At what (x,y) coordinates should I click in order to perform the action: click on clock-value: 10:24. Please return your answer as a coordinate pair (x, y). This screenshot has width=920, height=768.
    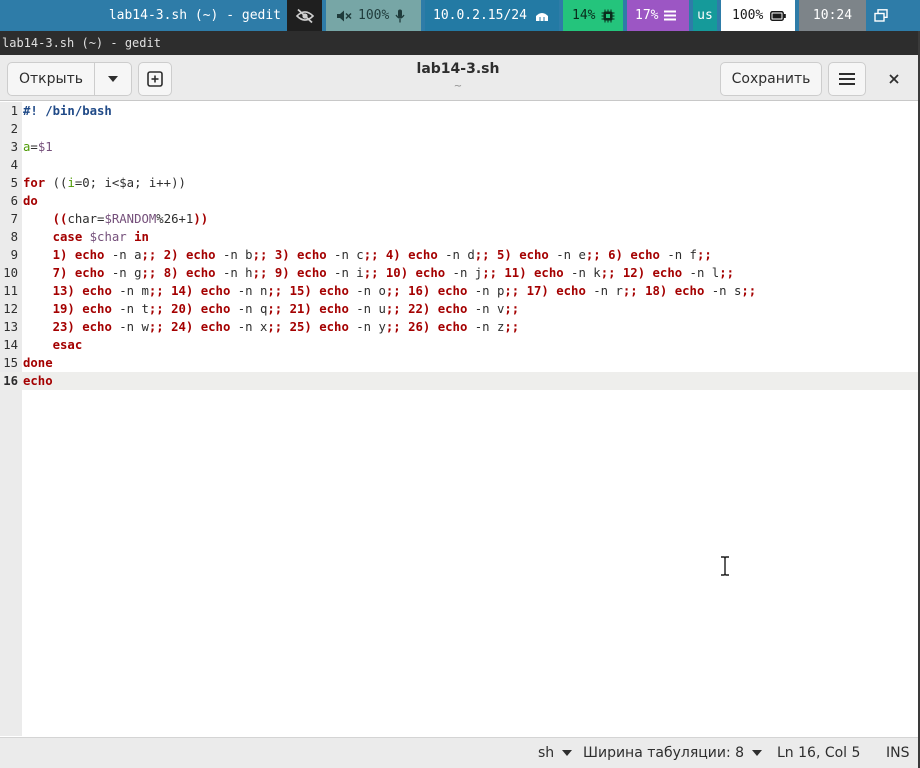
    Looking at the image, I should click on (832, 15).